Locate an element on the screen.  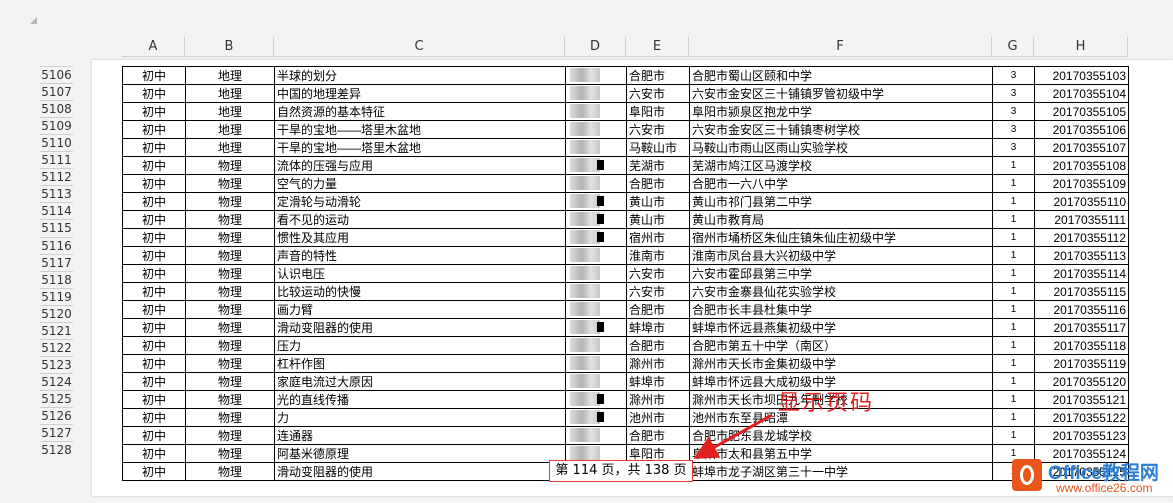
cell-h: 20170355121 is located at coordinates (1081, 399).